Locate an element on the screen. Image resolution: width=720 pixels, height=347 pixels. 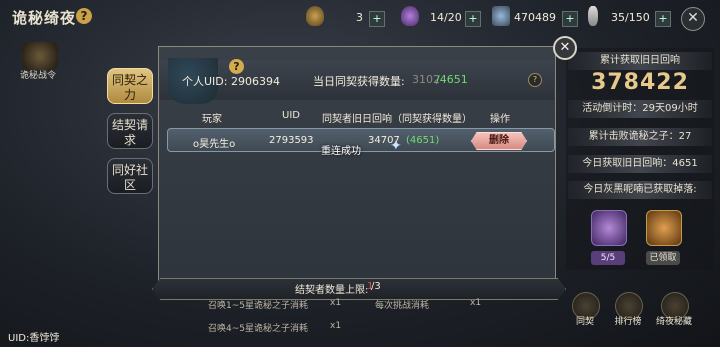
coin-bag-icon is located at coordinates (315, 16).